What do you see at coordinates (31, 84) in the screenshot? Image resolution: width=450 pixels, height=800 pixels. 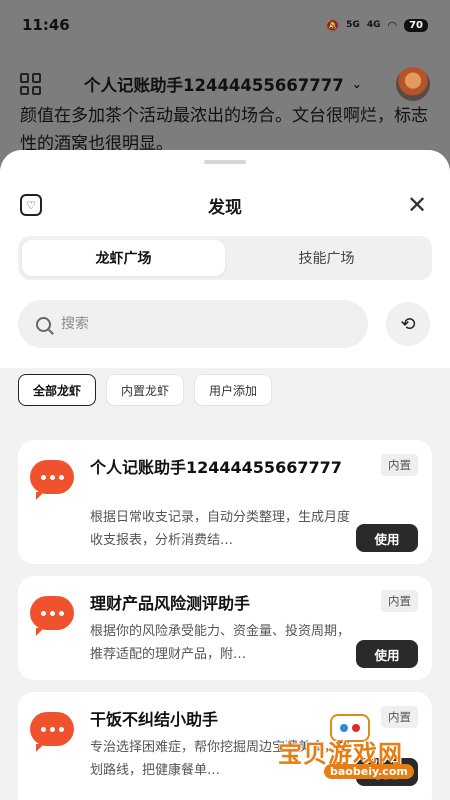 I see `apps-grid-icon` at bounding box center [31, 84].